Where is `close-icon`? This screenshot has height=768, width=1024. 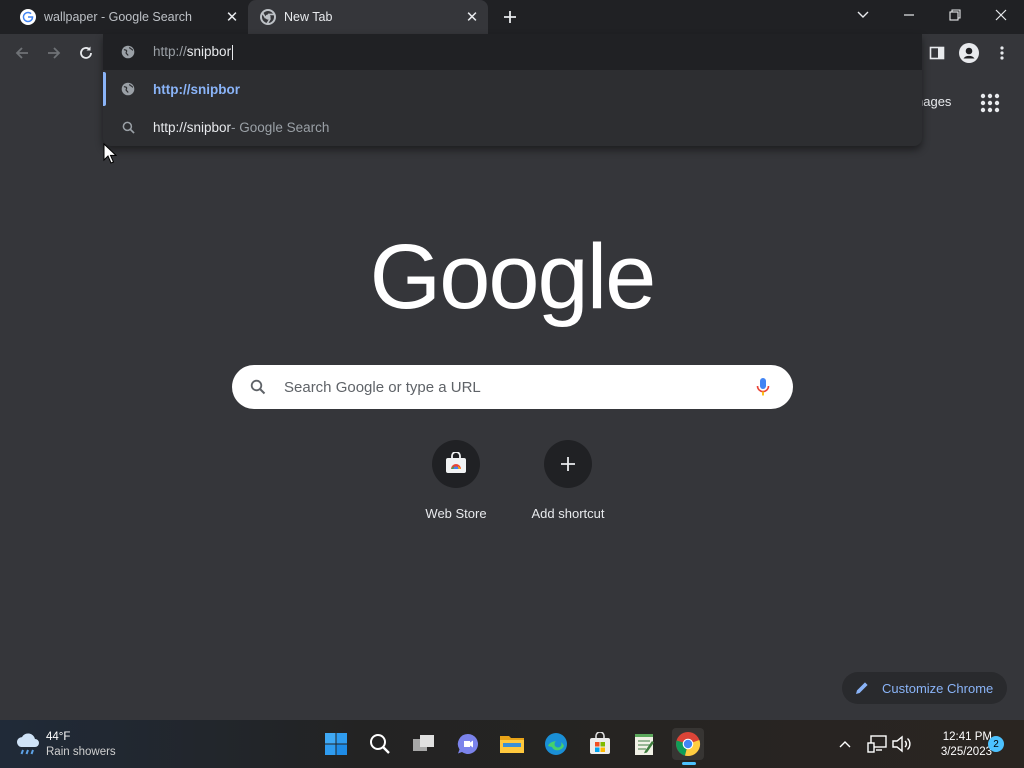 close-icon is located at coordinates (1001, 15).